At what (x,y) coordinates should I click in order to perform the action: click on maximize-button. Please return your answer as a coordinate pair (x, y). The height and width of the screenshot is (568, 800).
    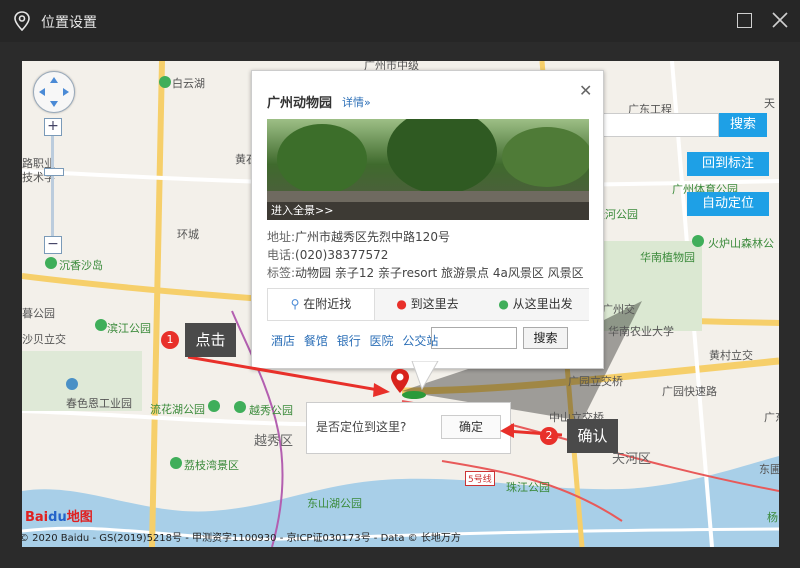
    Looking at the image, I should click on (744, 20).